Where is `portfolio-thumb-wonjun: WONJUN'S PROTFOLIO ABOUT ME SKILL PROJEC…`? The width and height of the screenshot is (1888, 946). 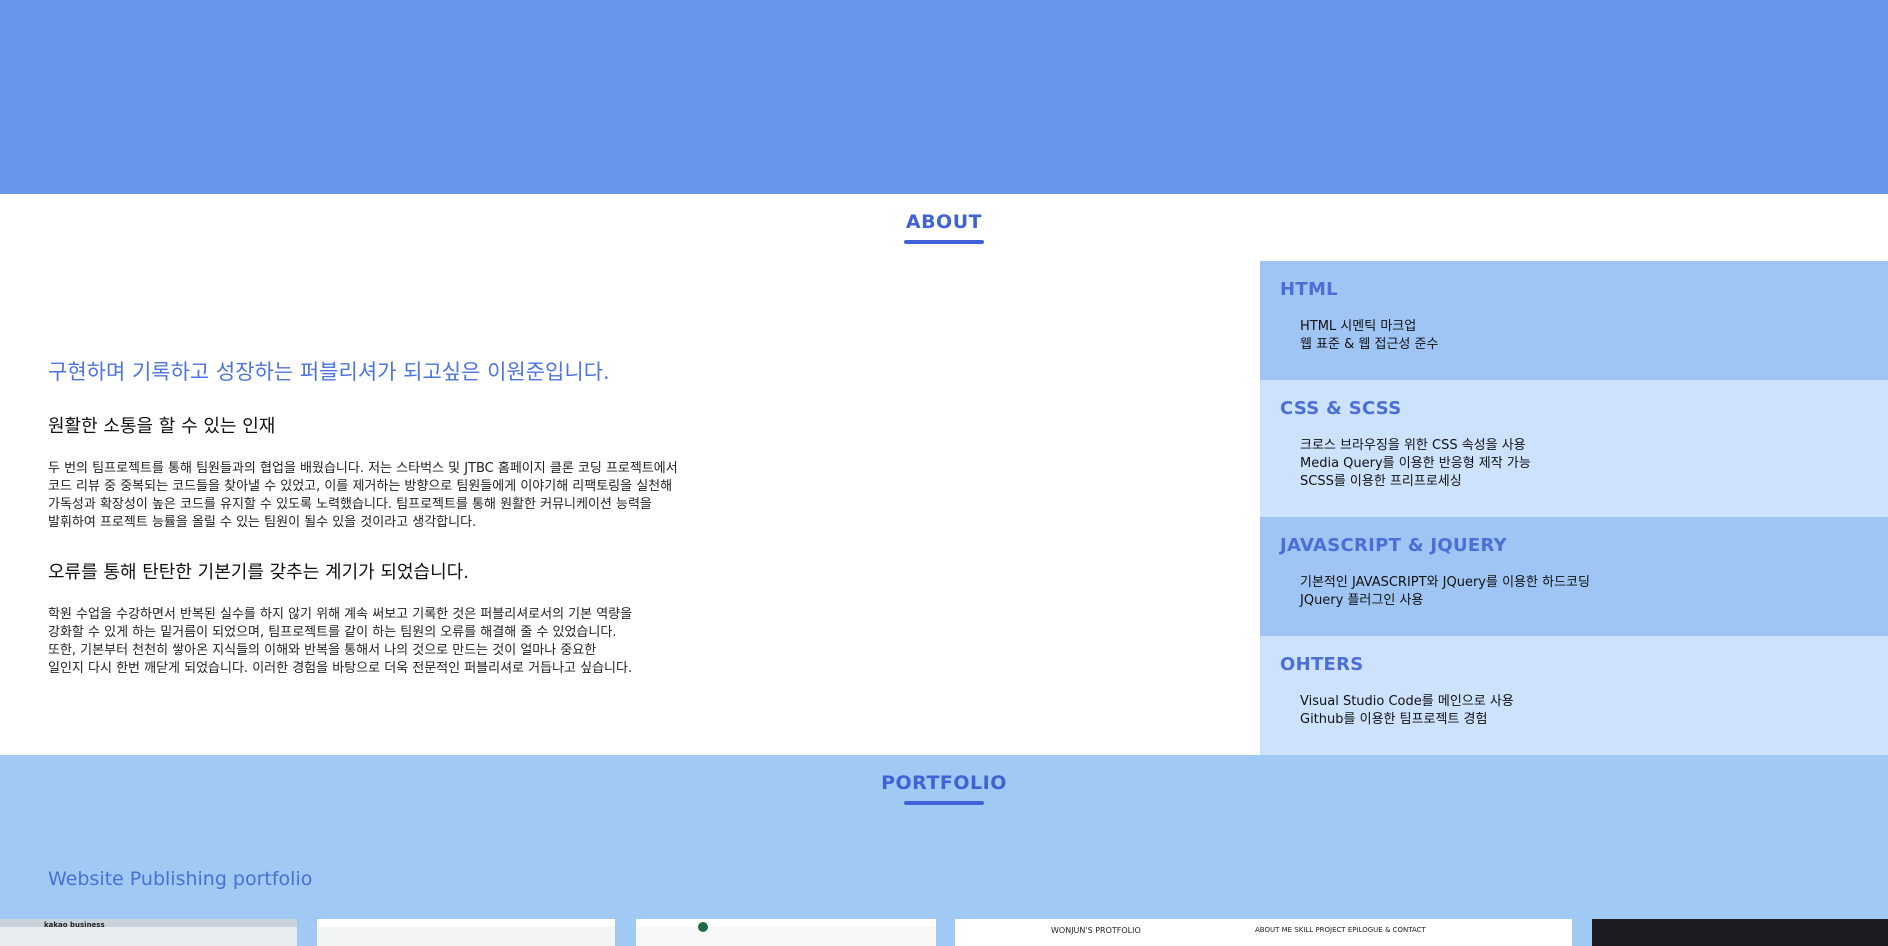 portfolio-thumb-wonjun: WONJUN'S PROTFOLIO ABOUT ME SKILL PROJEC… is located at coordinates (1263, 932).